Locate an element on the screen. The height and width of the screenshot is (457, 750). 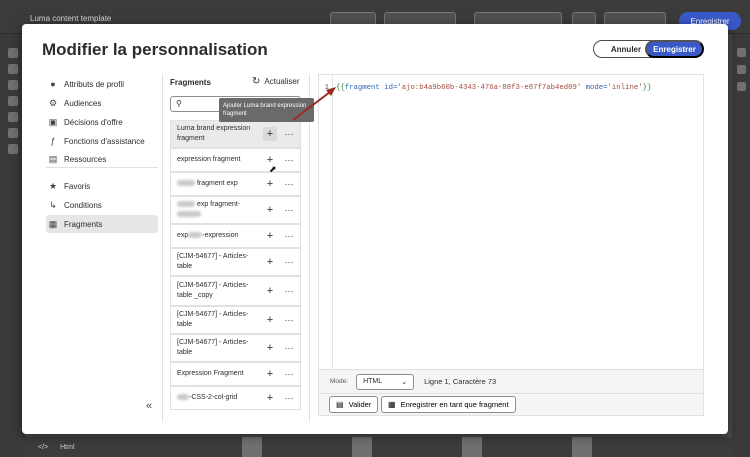
nav-item-profile-attributes: ● Attributs de profil is located at coordinates (102, 84).